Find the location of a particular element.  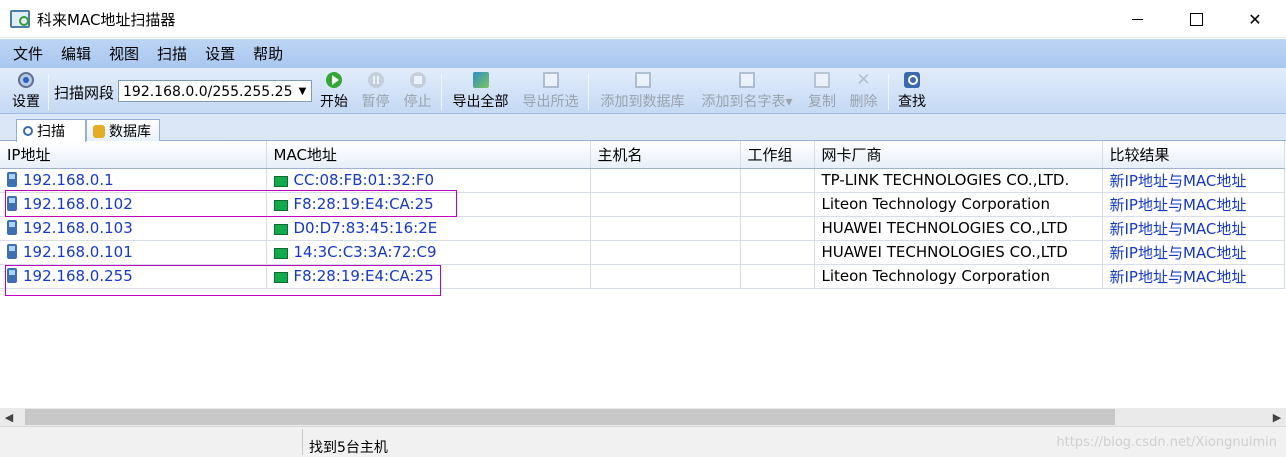

title-bar: 科来MAC地址扫描器 ✕ is located at coordinates (643, 19).